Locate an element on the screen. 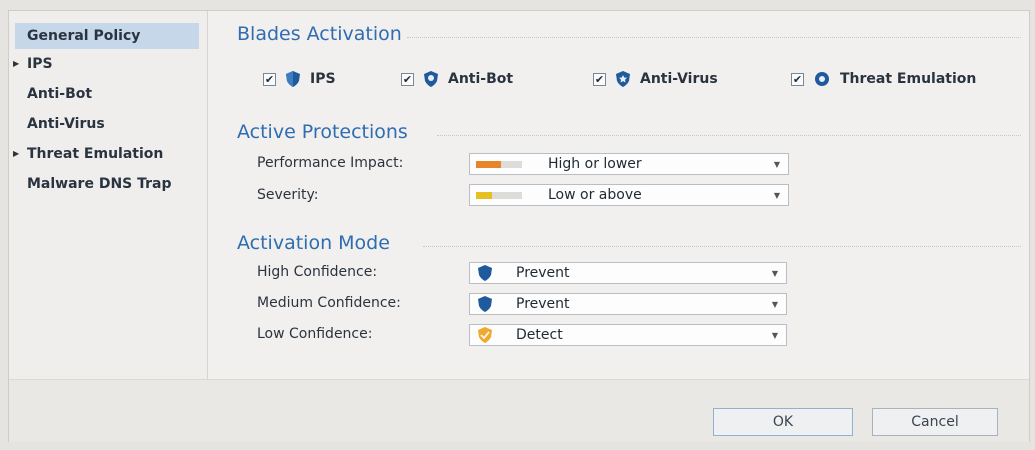 This screenshot has width=1035, height=450. threat-emulation-checkbox: ✔ is located at coordinates (797, 79).